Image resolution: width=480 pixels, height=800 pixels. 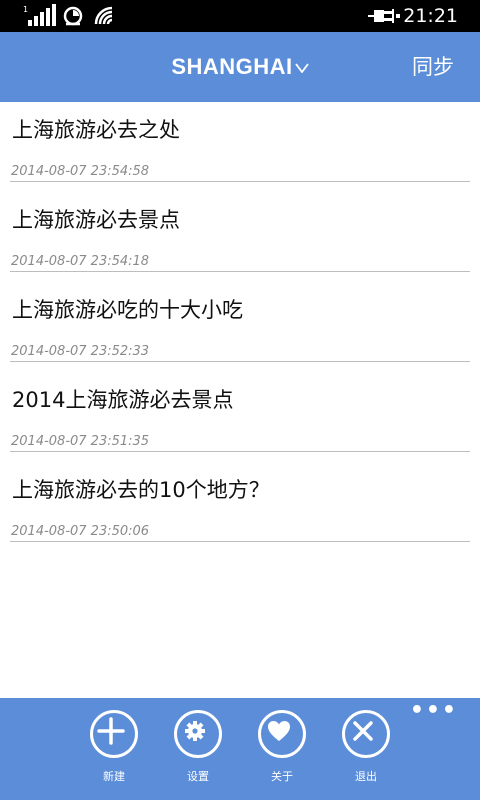 I want to click on clock: 21:21, so click(x=430, y=16).